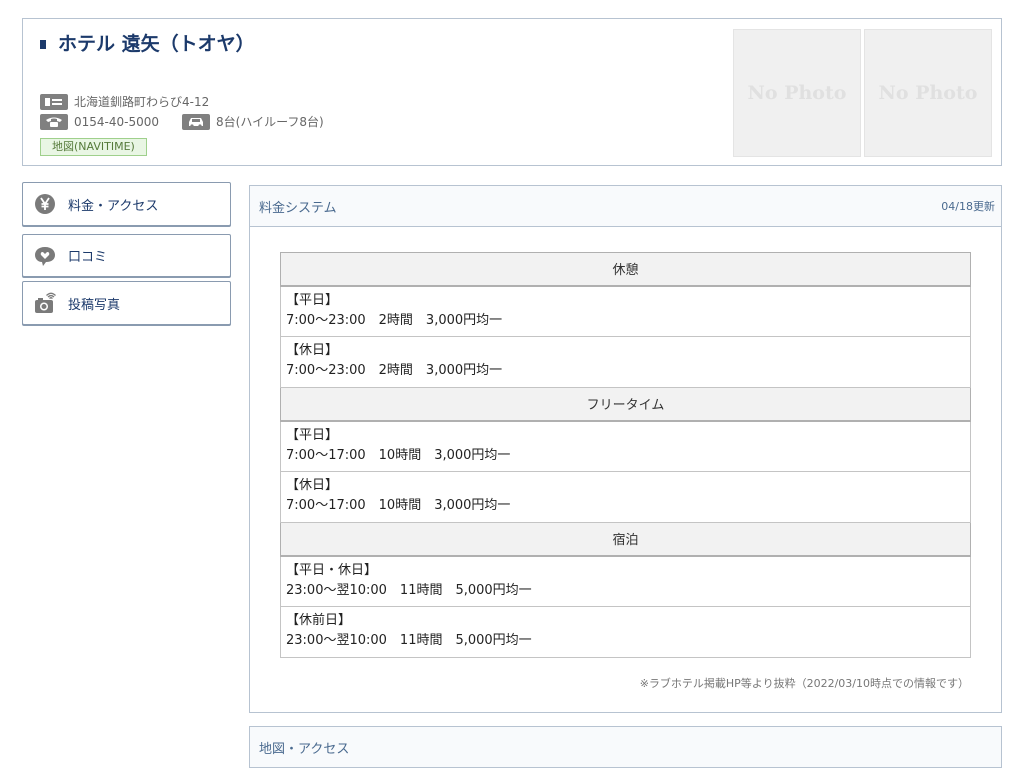  Describe the element at coordinates (88, 257) in the screenshot. I see `nav-label: 口コミ` at that location.